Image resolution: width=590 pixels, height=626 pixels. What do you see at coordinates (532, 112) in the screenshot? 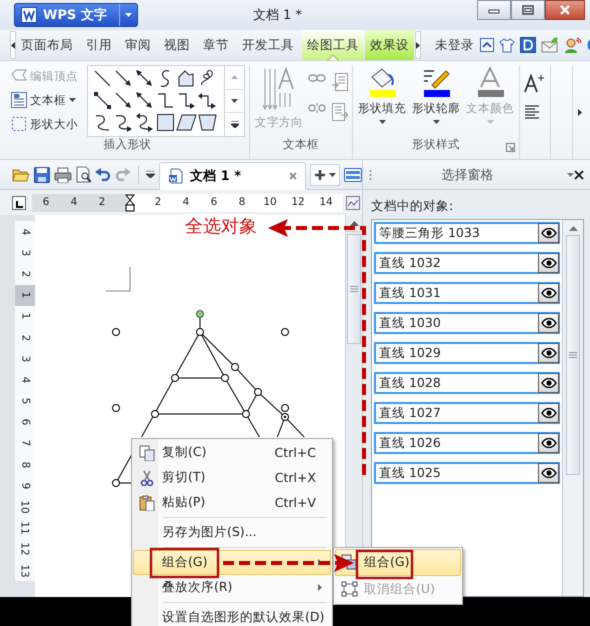
I see `align-text-icon` at bounding box center [532, 112].